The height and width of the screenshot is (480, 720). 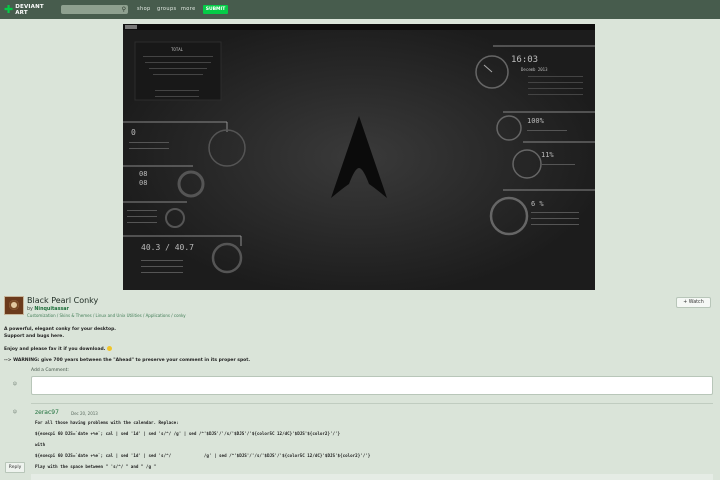 What do you see at coordinates (34, 336) in the screenshot?
I see `description-line: Support and bugs here.` at bounding box center [34, 336].